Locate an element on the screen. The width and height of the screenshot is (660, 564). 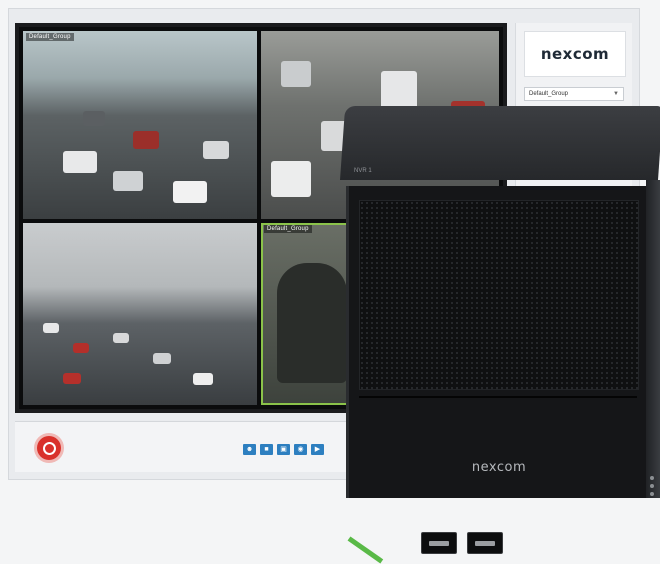
status-leds is located at coordinates (652, 486).